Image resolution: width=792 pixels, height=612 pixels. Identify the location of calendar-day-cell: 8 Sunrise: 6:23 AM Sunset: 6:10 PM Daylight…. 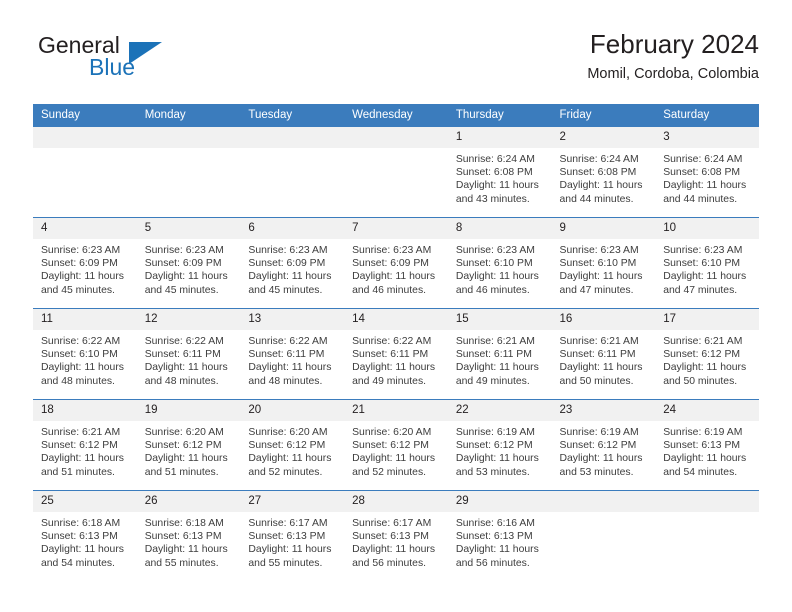
(499, 263).